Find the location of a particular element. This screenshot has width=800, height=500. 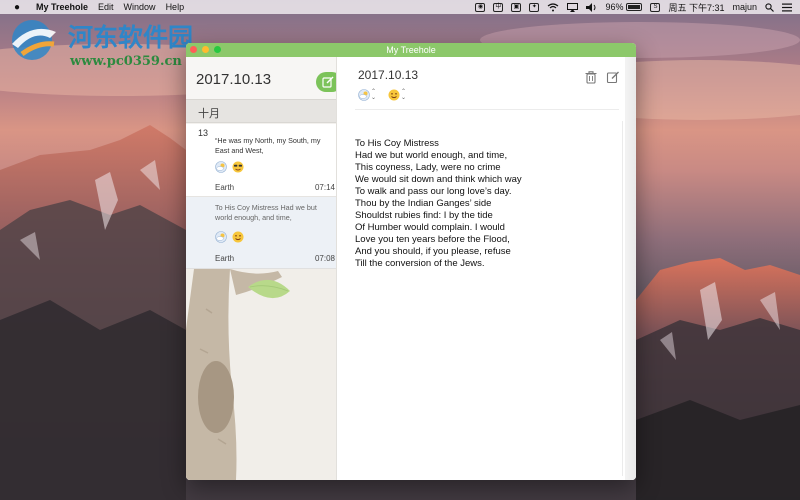

battery-level-fill is located at coordinates (634, 7).